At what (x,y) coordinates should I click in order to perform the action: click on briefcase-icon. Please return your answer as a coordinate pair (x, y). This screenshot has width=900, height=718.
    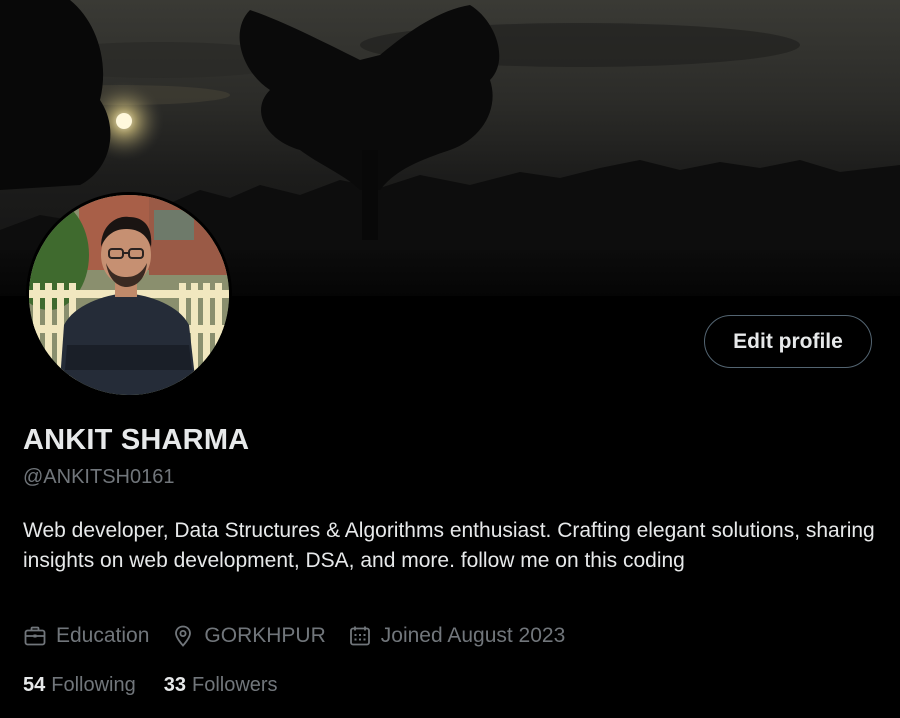
    Looking at the image, I should click on (35, 636).